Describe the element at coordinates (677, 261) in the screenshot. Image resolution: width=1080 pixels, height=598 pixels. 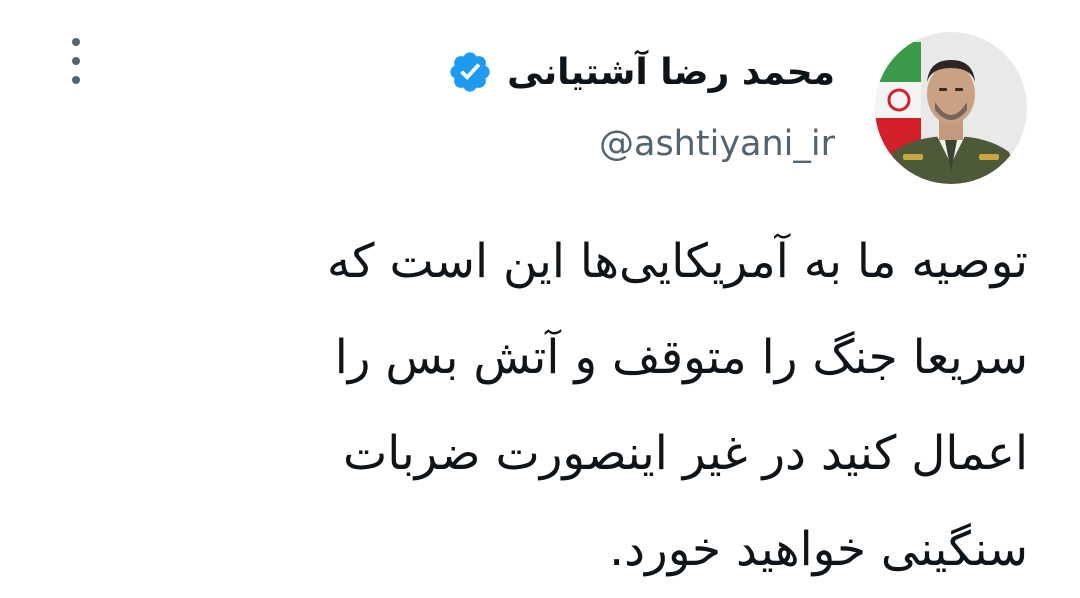
I see `tweet-text-line: توصیه ما به آمریکایی‌ها این است که` at that location.